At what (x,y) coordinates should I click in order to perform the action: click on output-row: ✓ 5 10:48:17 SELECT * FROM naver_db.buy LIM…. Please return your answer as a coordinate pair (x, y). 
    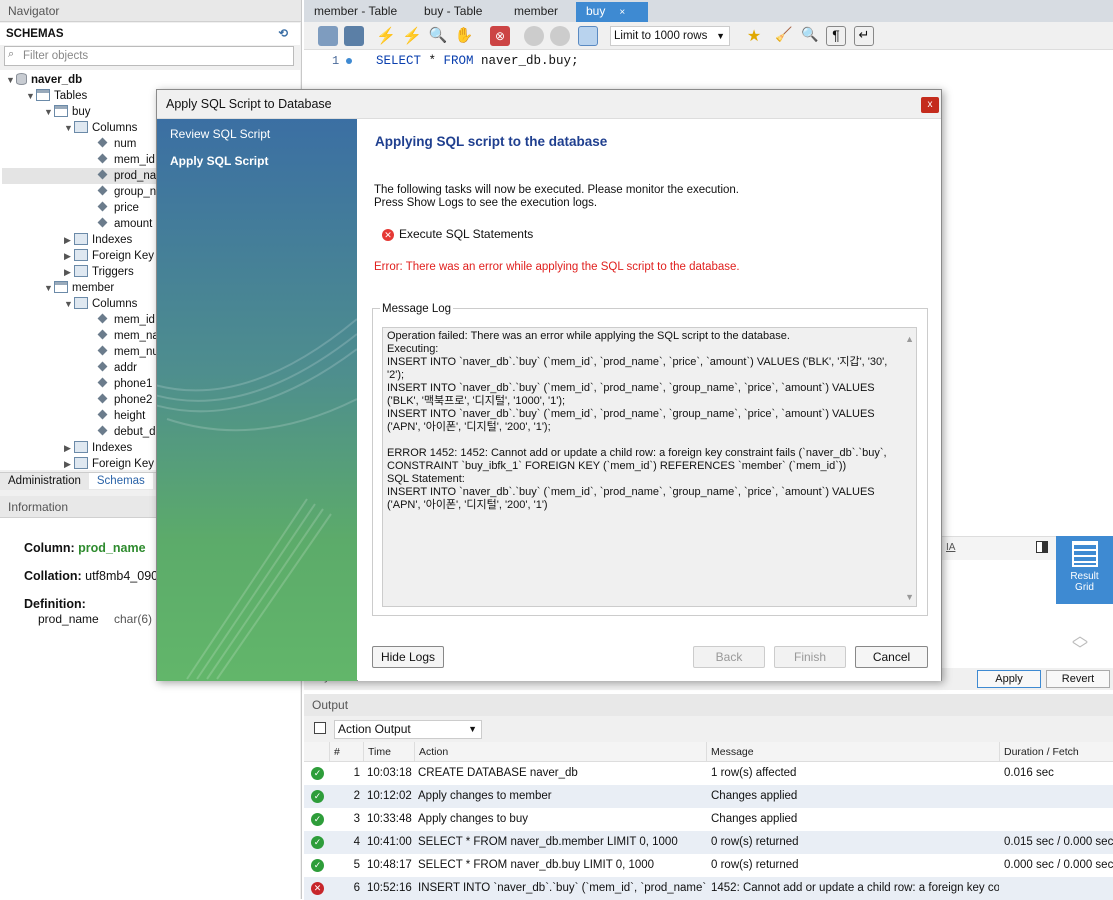
    Looking at the image, I should click on (708, 865).